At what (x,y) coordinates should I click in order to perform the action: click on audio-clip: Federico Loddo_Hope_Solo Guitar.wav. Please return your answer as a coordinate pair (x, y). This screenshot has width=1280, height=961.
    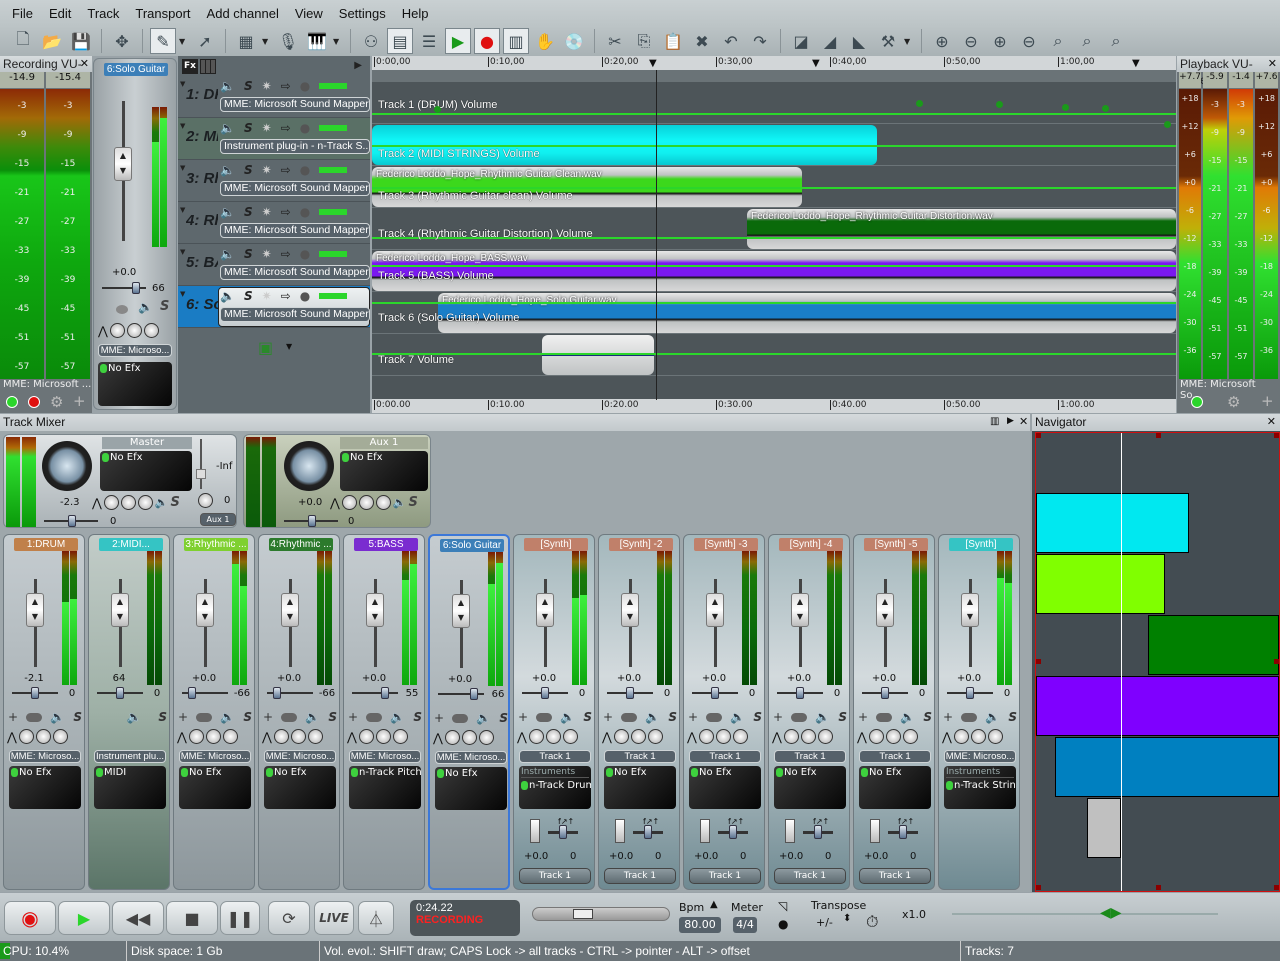
    Looking at the image, I should click on (807, 313).